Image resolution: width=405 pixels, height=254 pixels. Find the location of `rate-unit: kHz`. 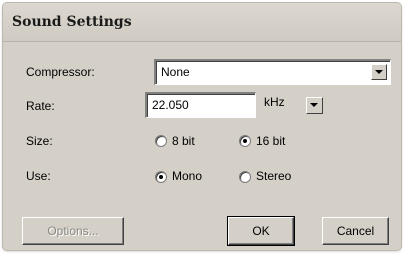

rate-unit: kHz is located at coordinates (274, 102).